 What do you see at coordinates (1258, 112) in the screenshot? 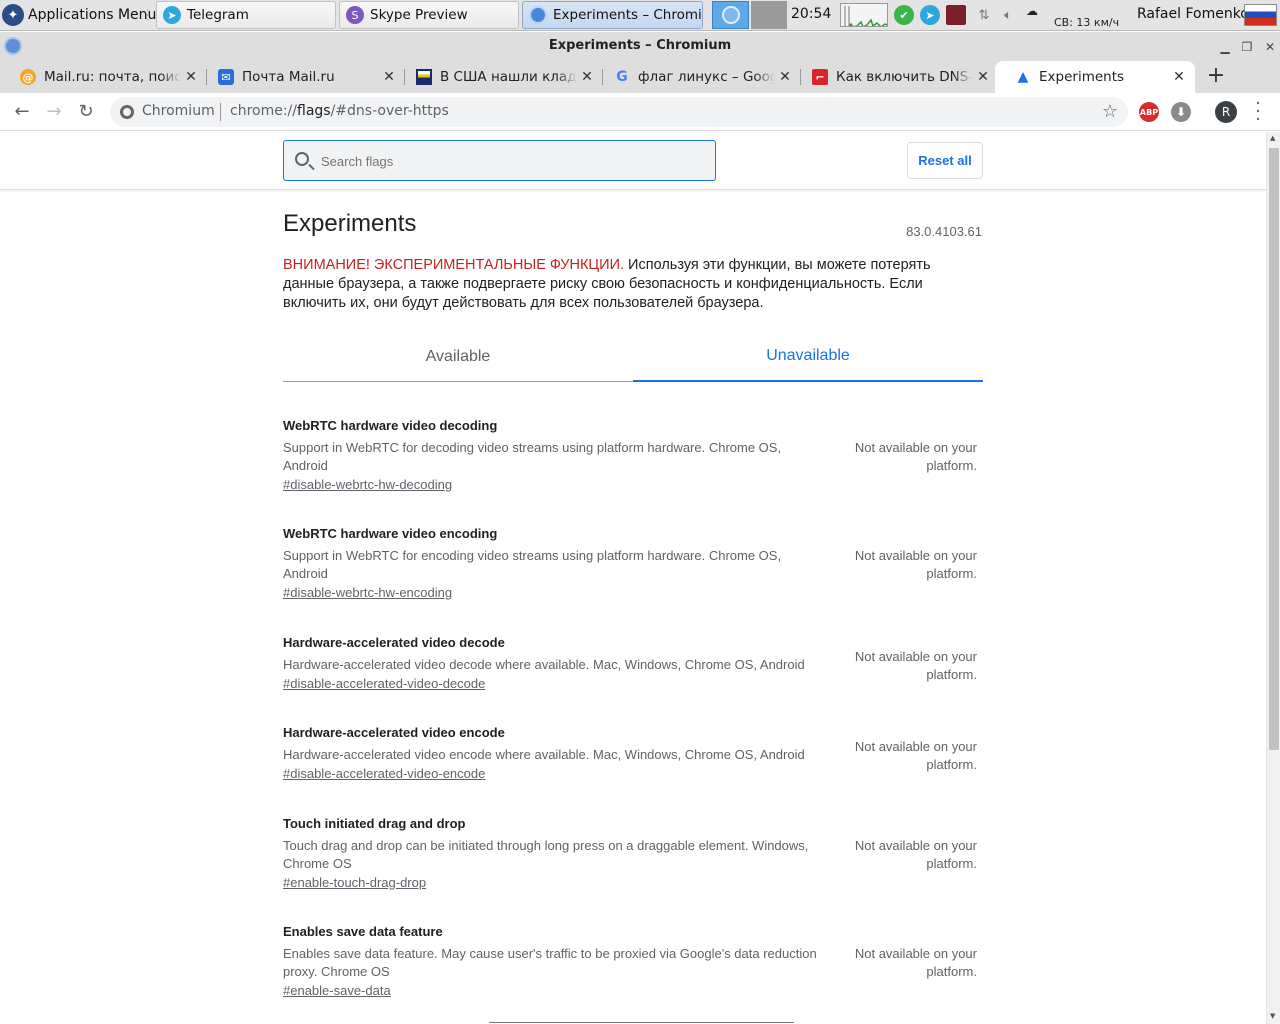
I see `chrome-menu-icon: · · ·` at bounding box center [1258, 112].